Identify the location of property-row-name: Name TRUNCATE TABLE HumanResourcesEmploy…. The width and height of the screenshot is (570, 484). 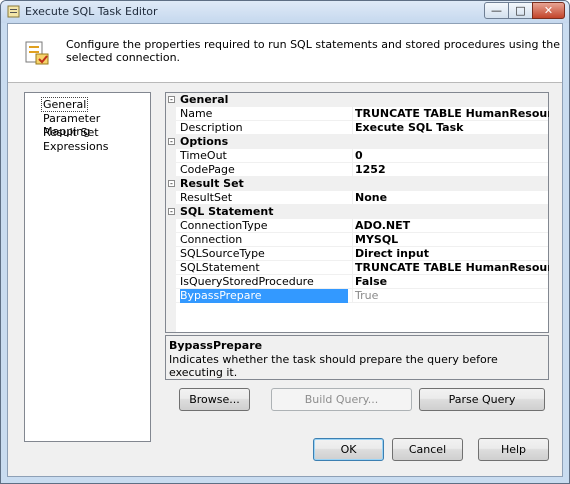
(357, 114).